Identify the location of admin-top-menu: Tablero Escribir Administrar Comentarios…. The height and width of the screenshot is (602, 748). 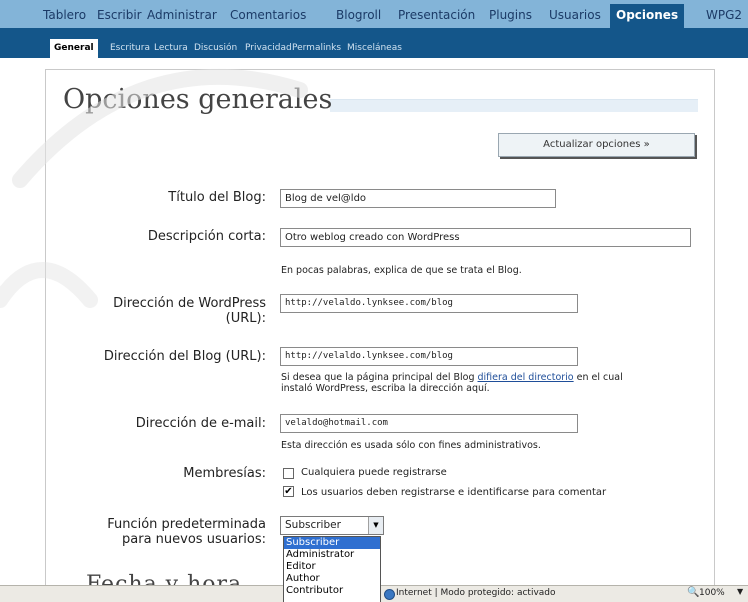
(374, 14).